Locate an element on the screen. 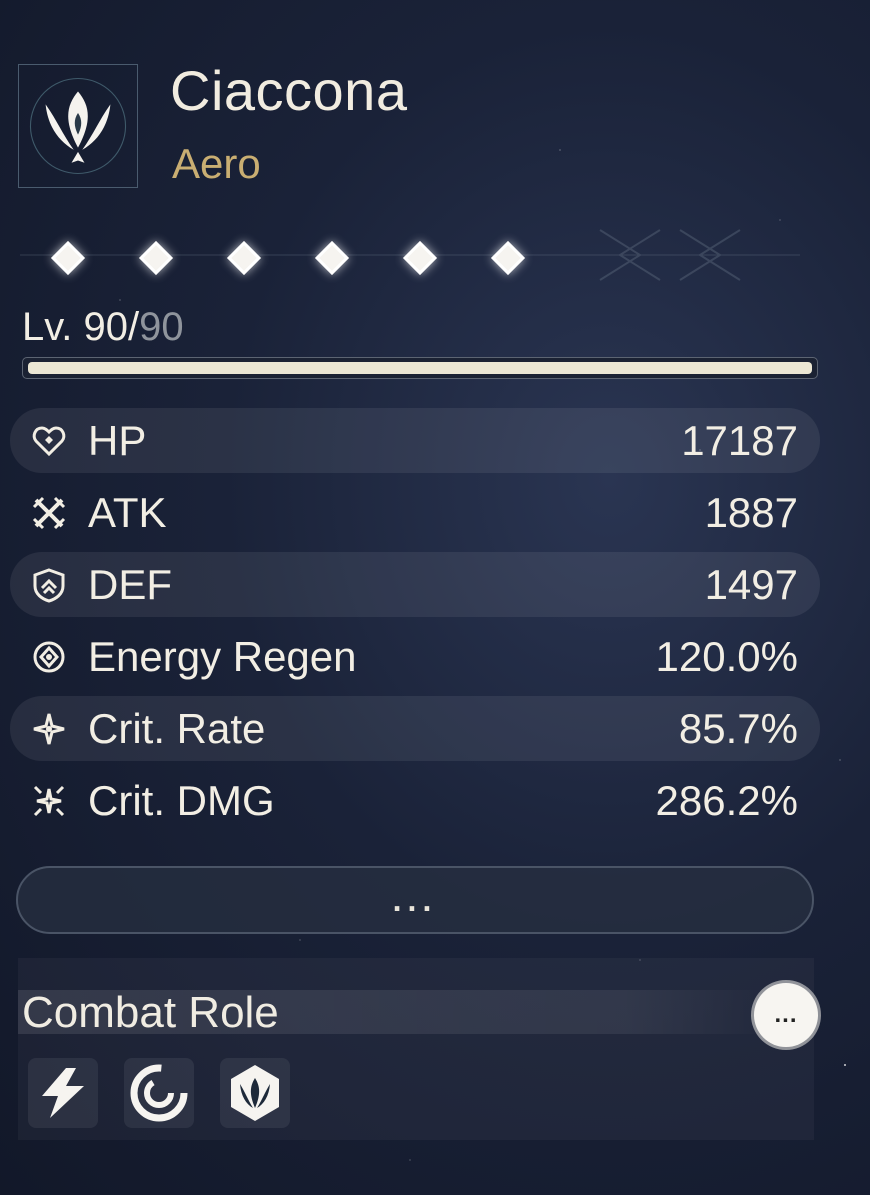 The height and width of the screenshot is (1195, 870). stat-value: 1497 is located at coordinates (751, 584).